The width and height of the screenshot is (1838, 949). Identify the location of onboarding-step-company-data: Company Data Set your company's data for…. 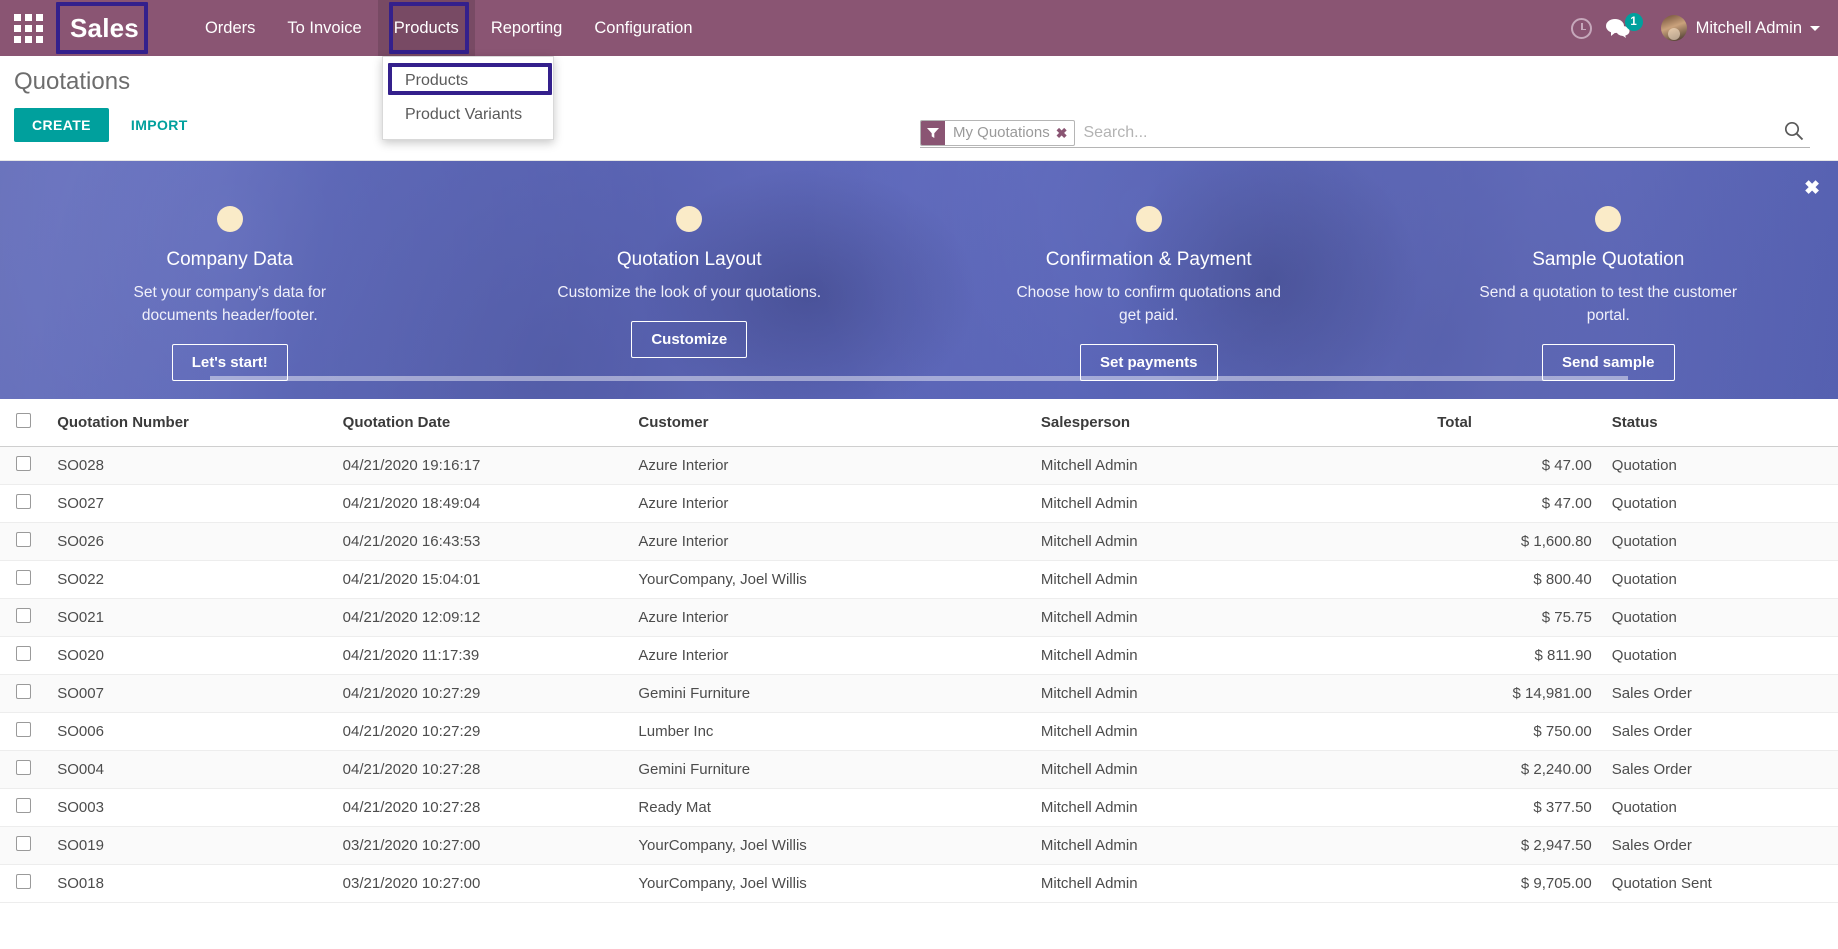
(230, 280).